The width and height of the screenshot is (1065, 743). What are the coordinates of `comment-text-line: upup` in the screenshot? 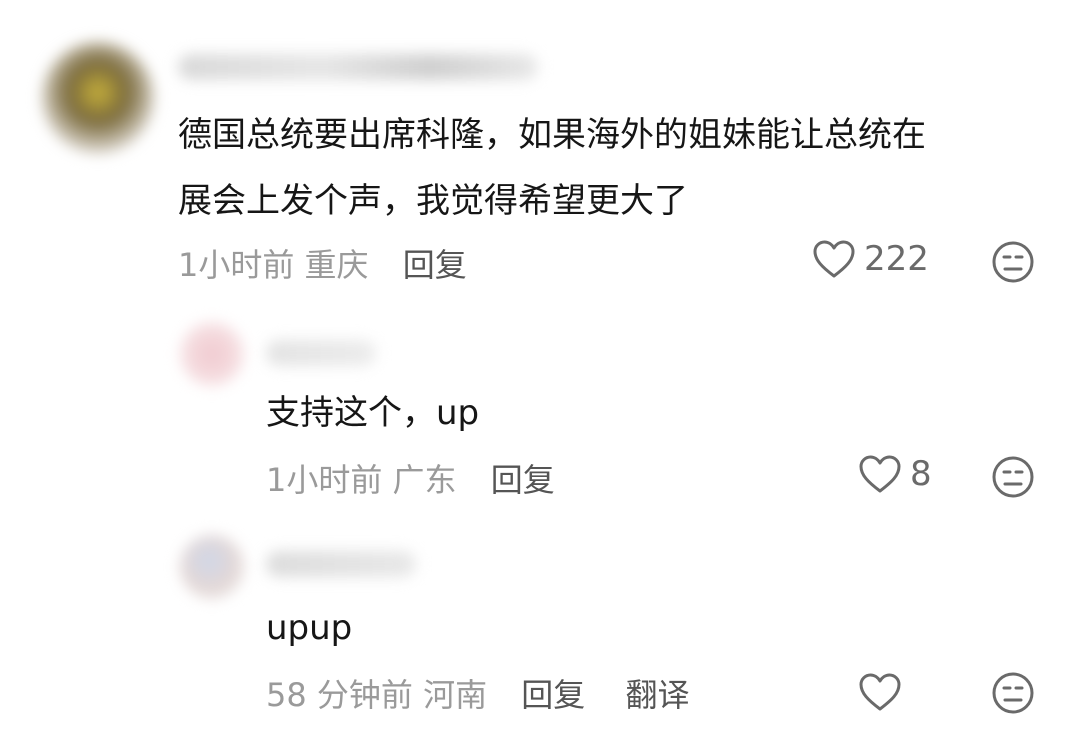 It's located at (309, 628).